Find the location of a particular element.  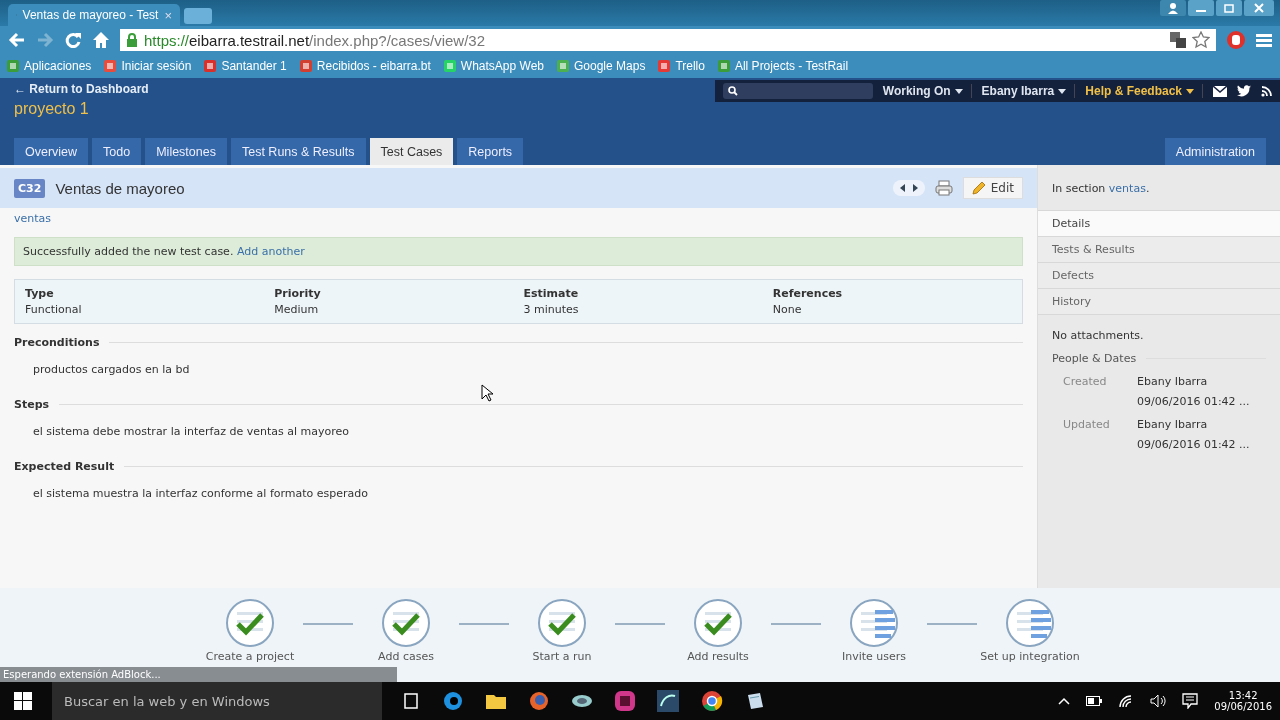

step-label: Set up integration is located at coordinates (1030, 656).